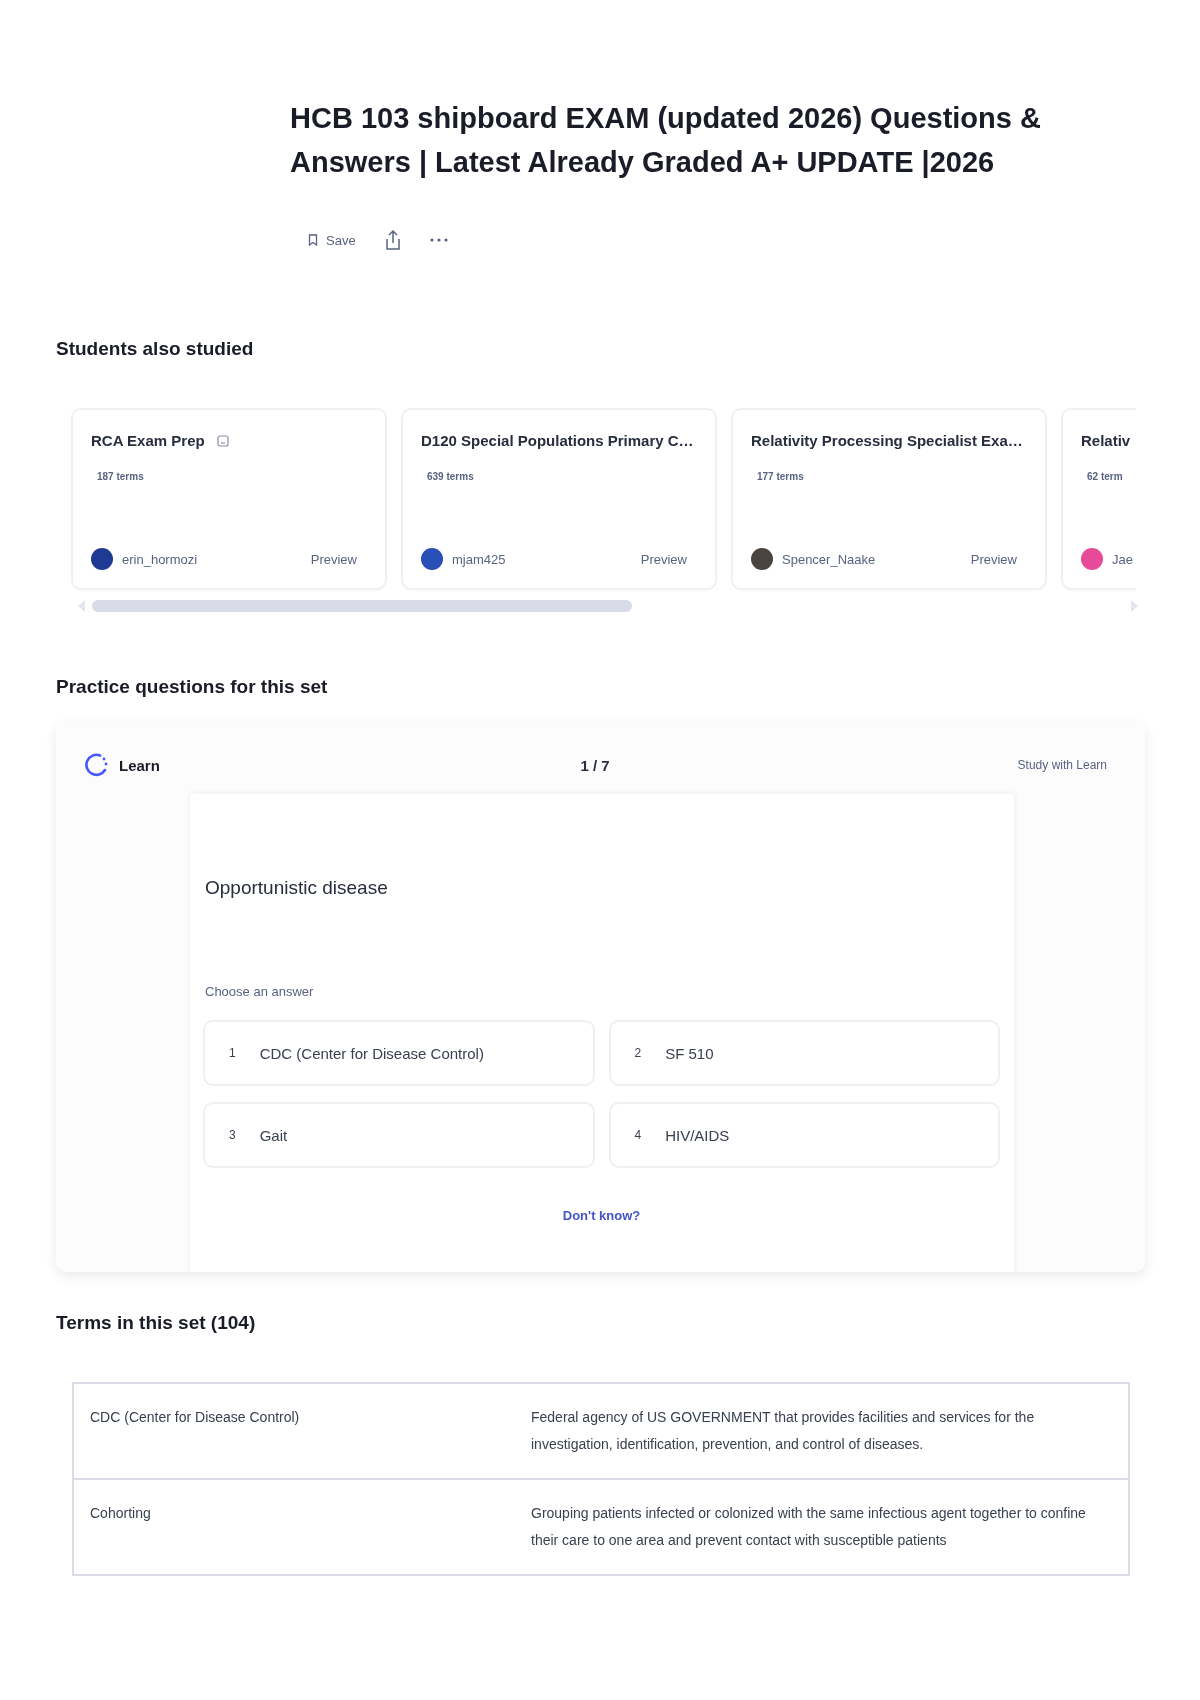  I want to click on study-set-card: Relativ 62 term Jae, so click(1099, 499).